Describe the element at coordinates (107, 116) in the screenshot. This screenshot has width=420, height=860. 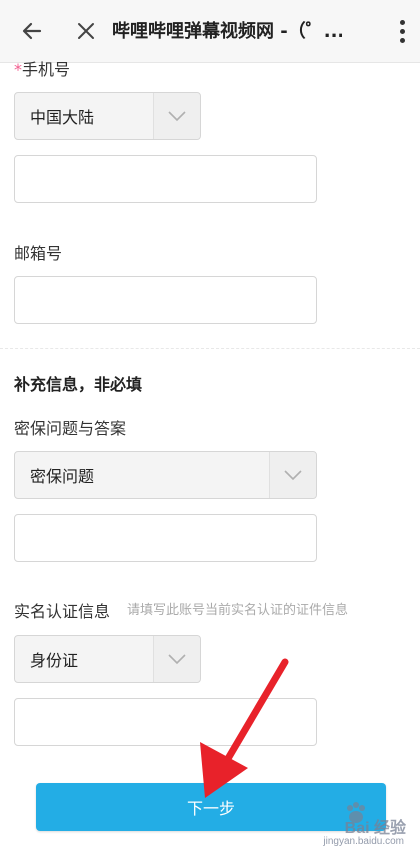
I see `region-select: 中国大陆` at that location.